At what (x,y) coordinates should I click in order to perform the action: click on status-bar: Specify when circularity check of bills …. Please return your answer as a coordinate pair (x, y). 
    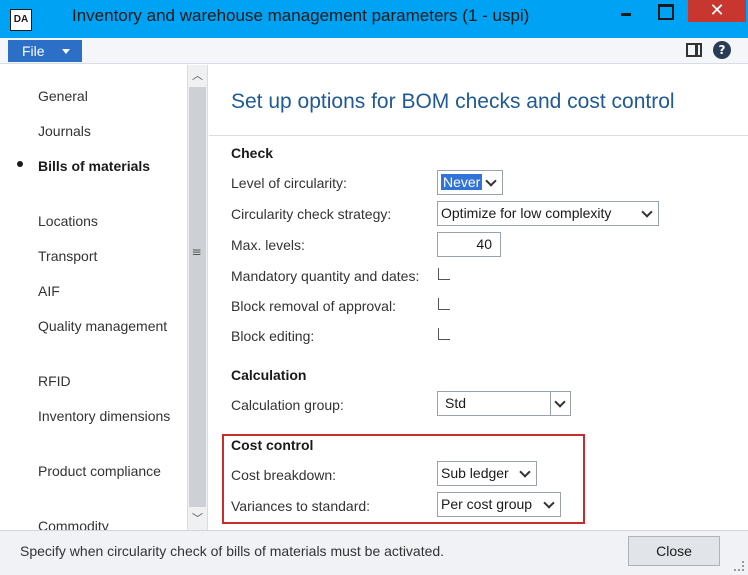
    Looking at the image, I should click on (374, 552).